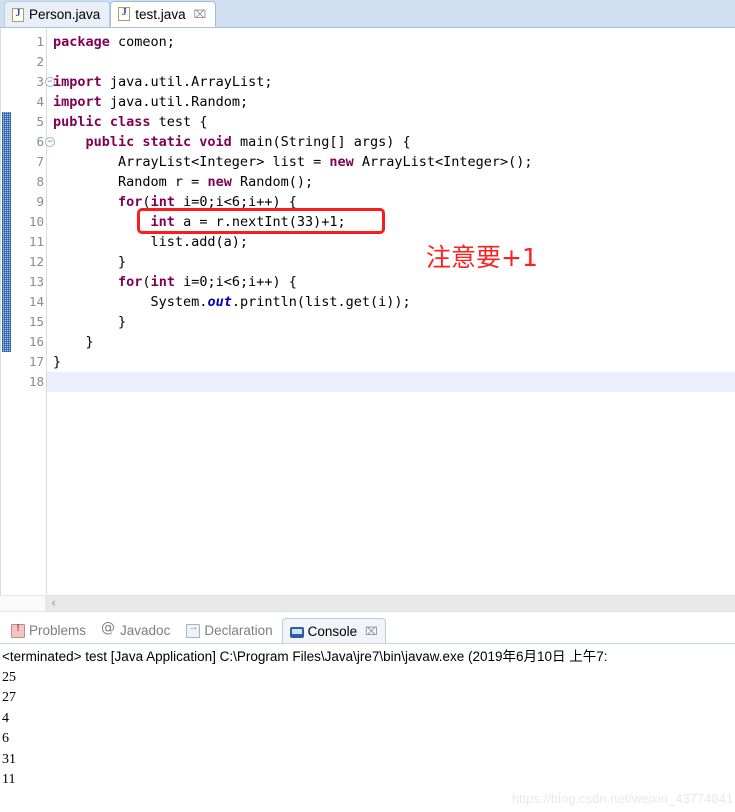 This screenshot has height=812, width=735. What do you see at coordinates (9, 779) in the screenshot?
I see `console-line: 11` at bounding box center [9, 779].